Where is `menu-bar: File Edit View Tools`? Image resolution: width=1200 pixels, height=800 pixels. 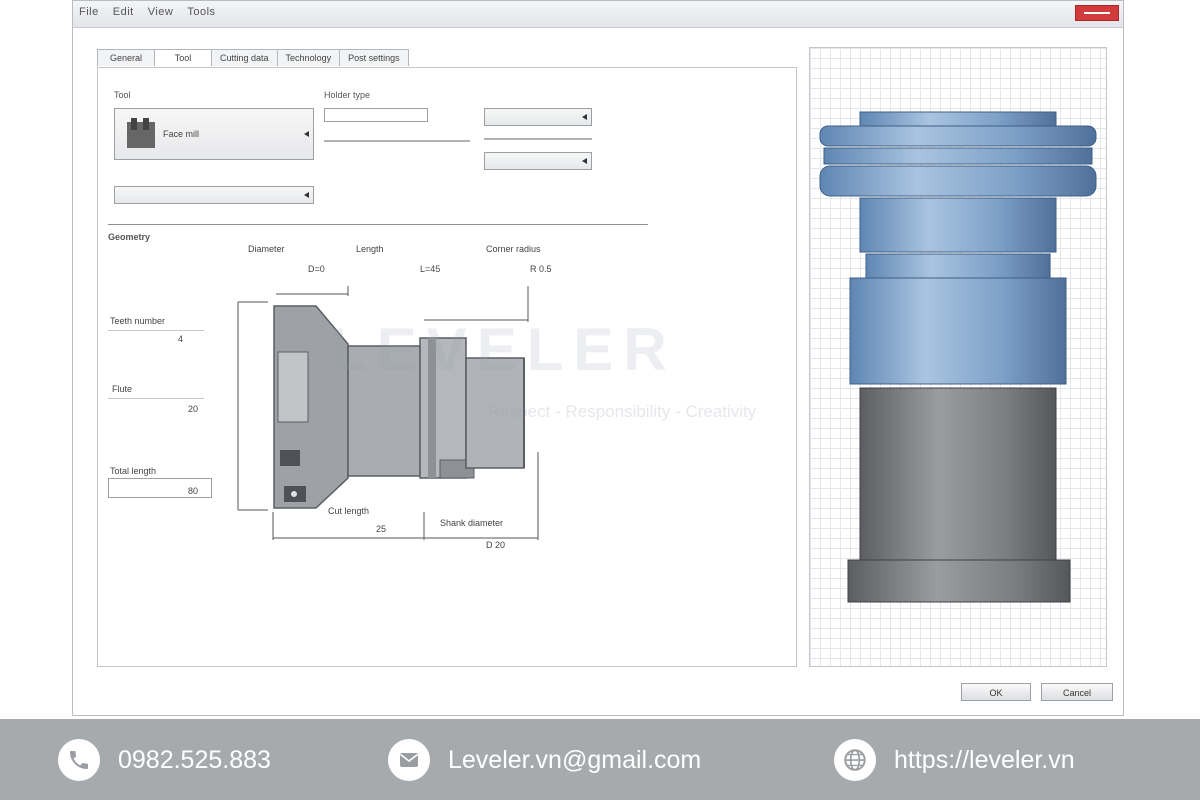
menu-bar: File Edit View Tools is located at coordinates (147, 12).